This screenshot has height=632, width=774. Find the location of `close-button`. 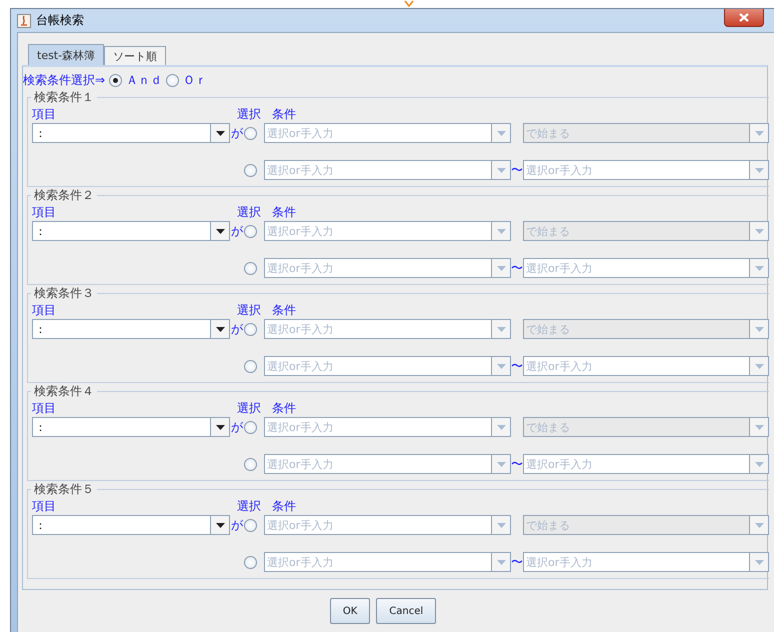

close-button is located at coordinates (744, 18).